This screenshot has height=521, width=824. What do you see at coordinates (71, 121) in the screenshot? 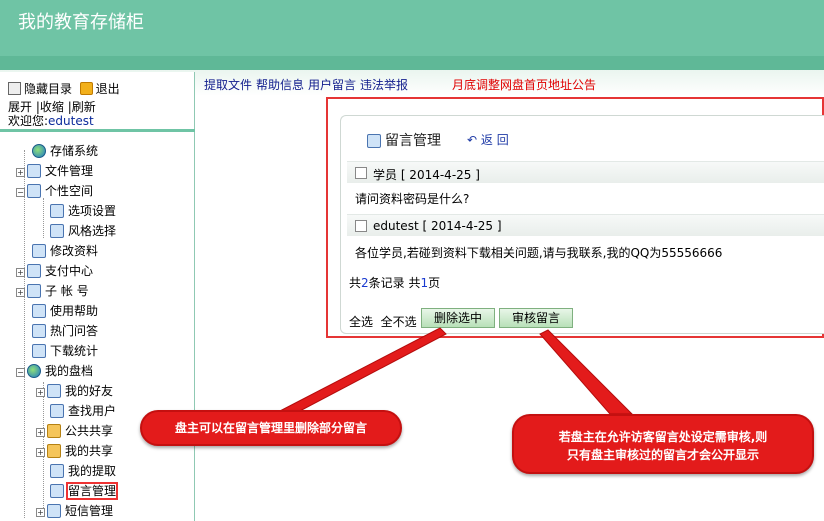
I see `username: edutest` at bounding box center [71, 121].